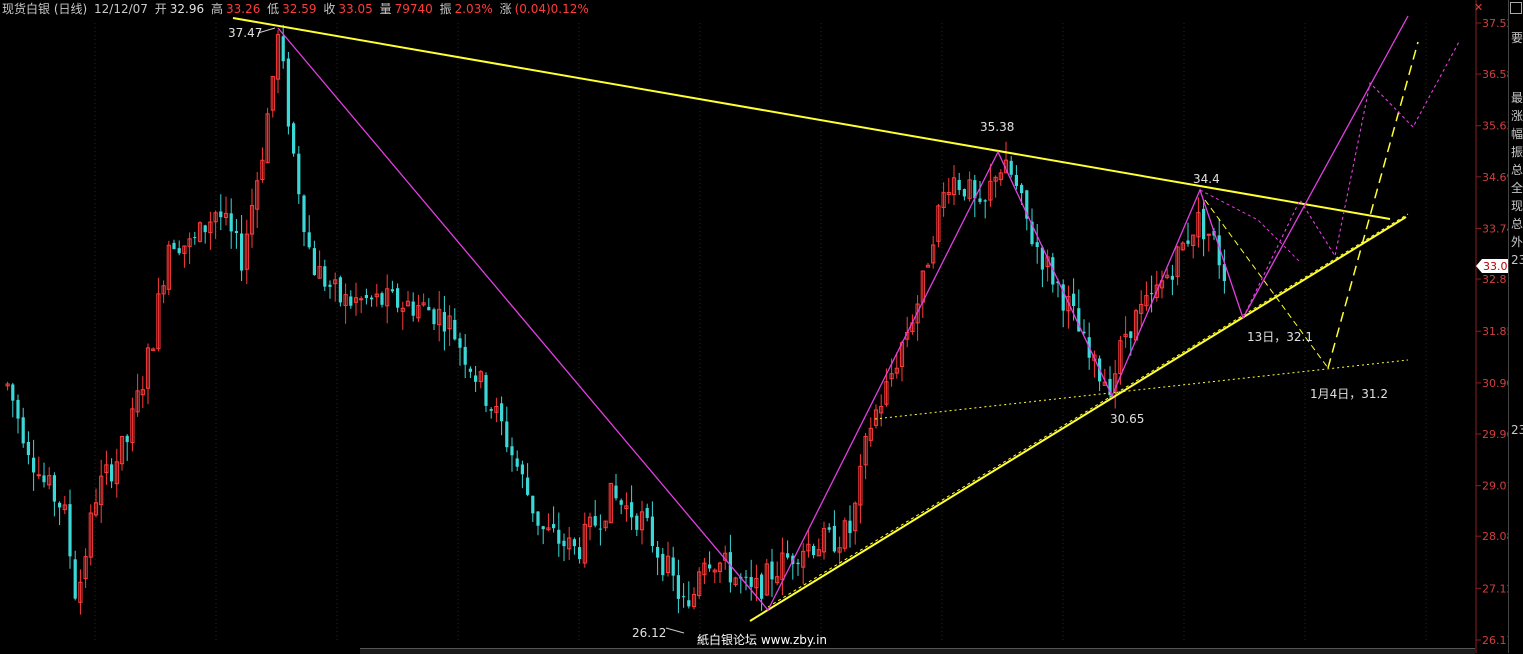  I want to click on open-value: 32.96, so click(187, 9).